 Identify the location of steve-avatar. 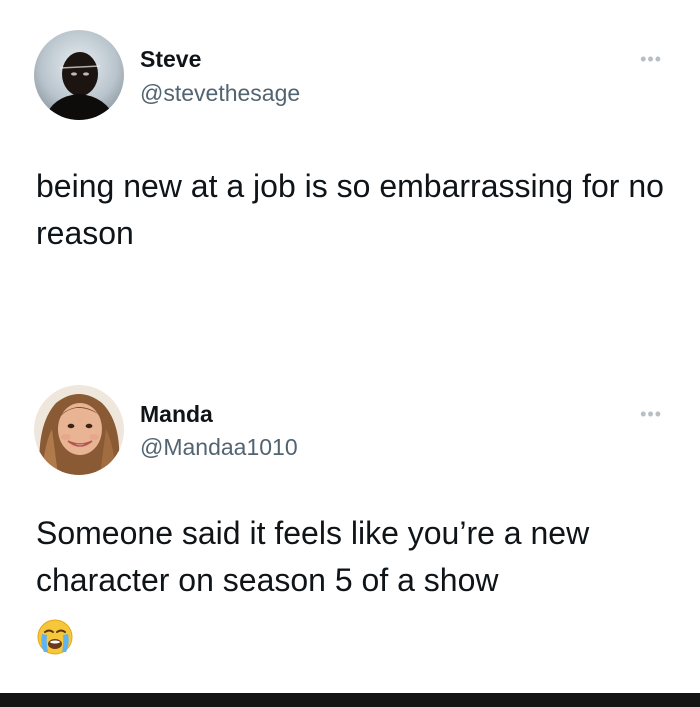
(79, 75).